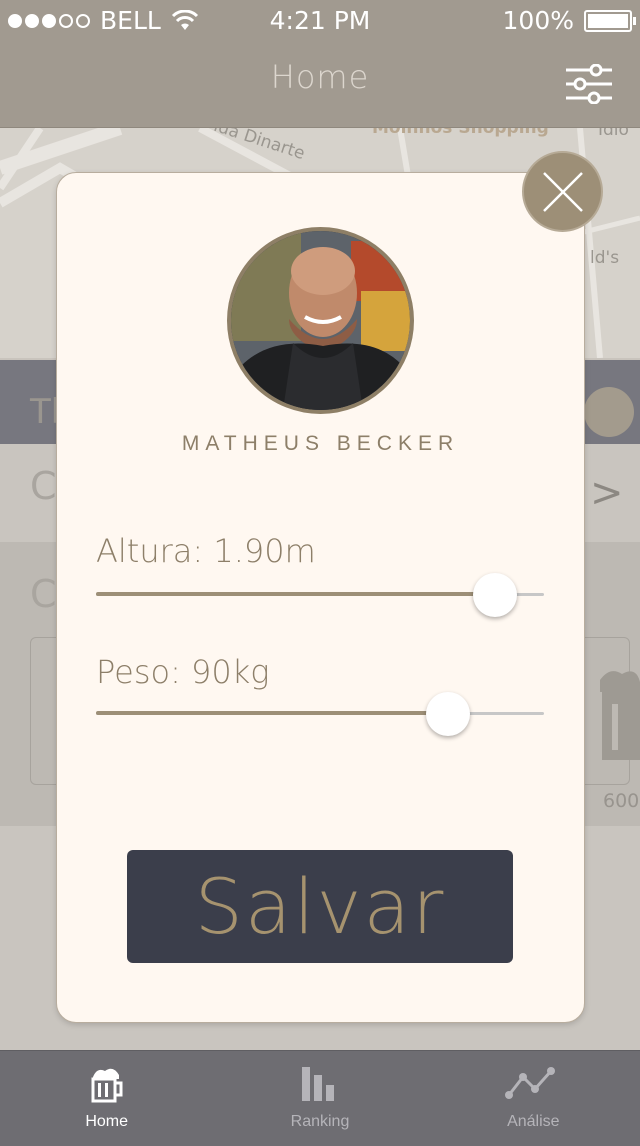 The image size is (640, 1146). Describe the element at coordinates (621, 801) in the screenshot. I see `background-value: 600` at that location.